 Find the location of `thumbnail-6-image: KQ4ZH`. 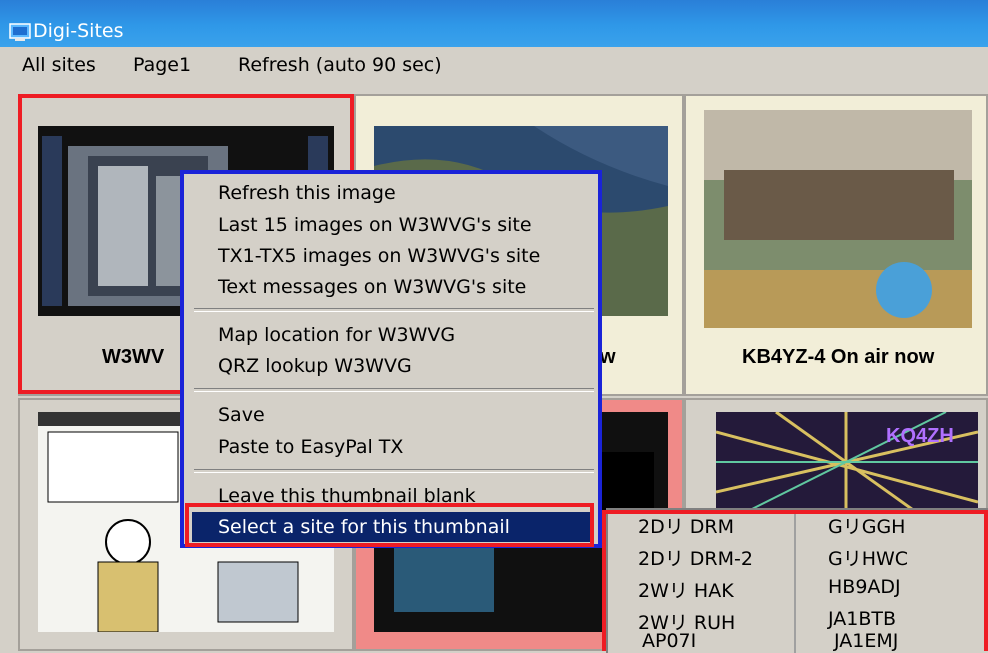

thumbnail-6-image: KQ4ZH is located at coordinates (847, 462).